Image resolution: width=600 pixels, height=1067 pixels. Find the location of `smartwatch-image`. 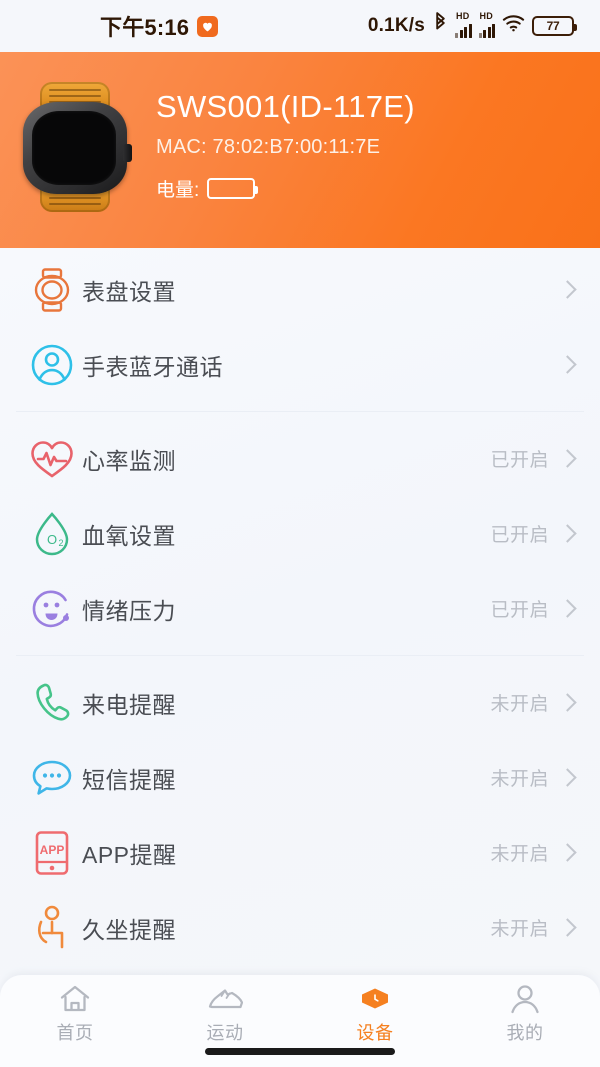

smartwatch-image is located at coordinates (75, 147).